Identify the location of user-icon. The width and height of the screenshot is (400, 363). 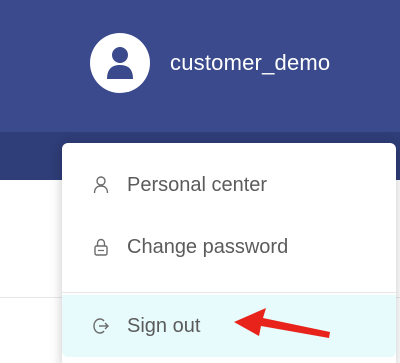
(120, 63).